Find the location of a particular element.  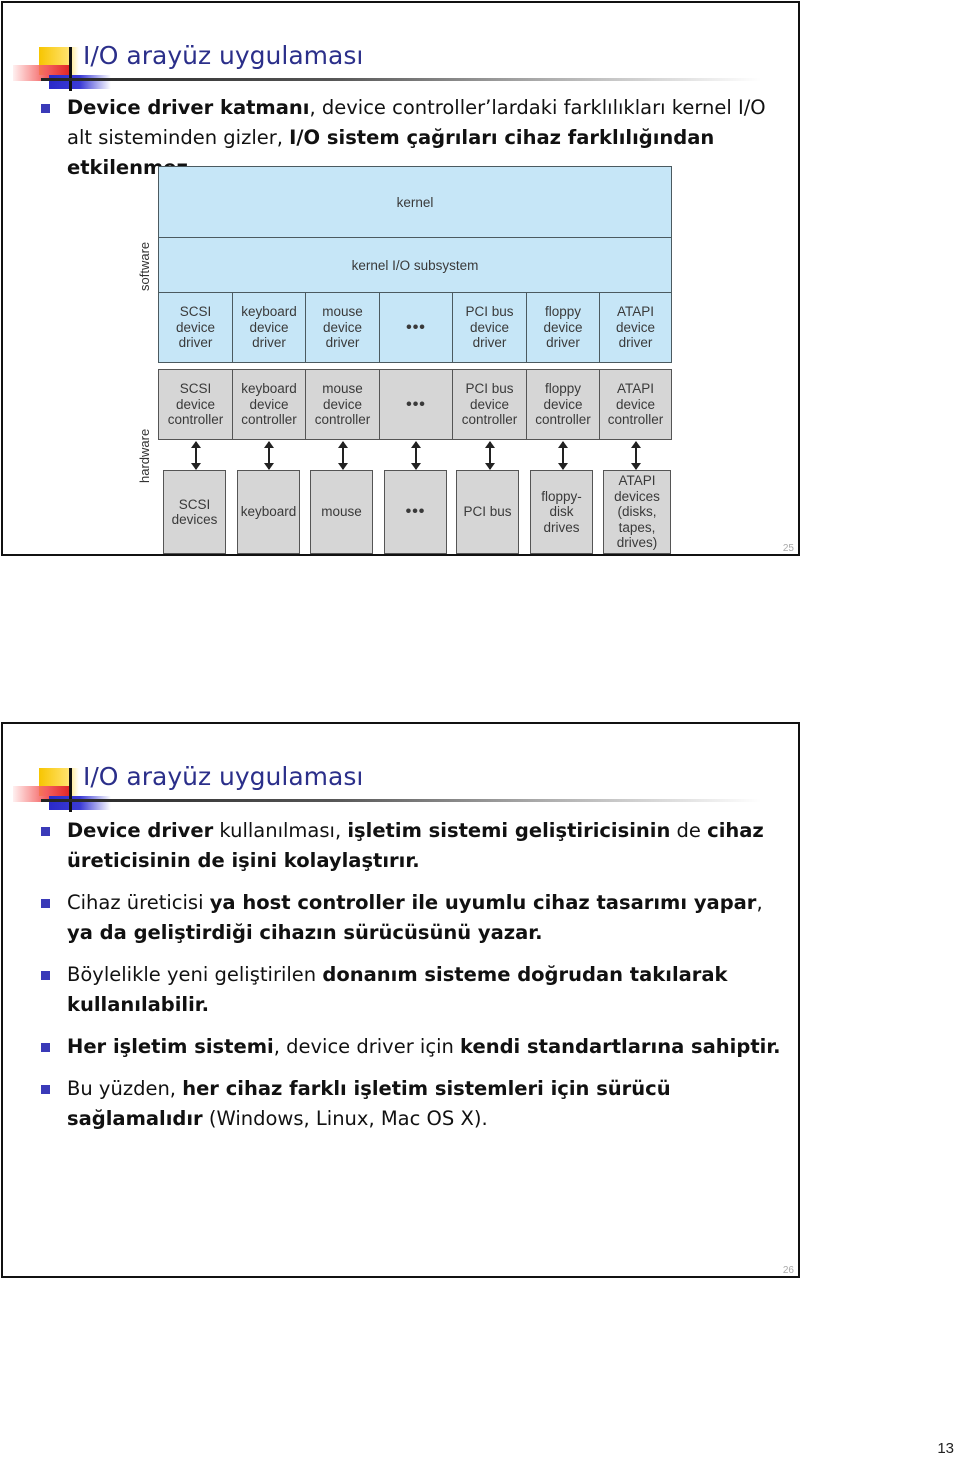

device-driver-box-label: keyboard device driver is located at coordinates (269, 327).